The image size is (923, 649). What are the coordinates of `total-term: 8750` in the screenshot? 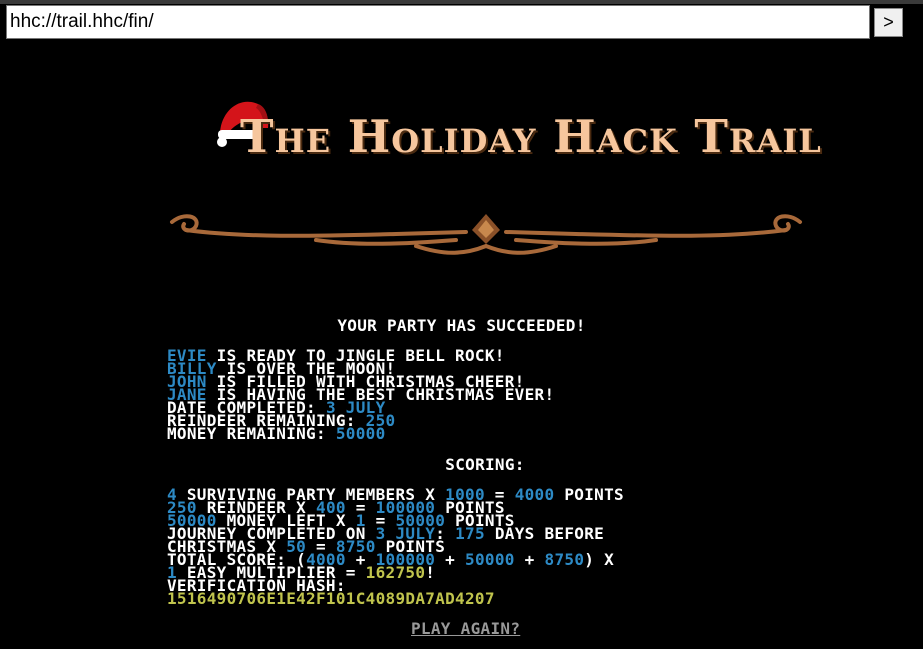 It's located at (564, 559).